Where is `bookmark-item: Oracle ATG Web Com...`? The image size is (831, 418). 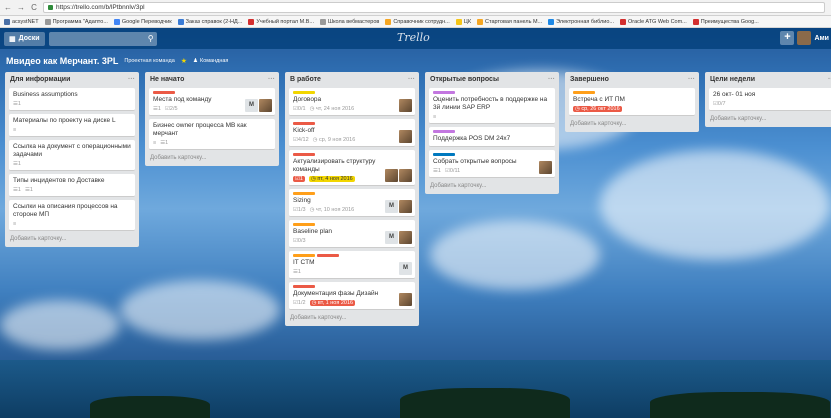 bookmark-item: Oracle ATG Web Com... is located at coordinates (653, 21).